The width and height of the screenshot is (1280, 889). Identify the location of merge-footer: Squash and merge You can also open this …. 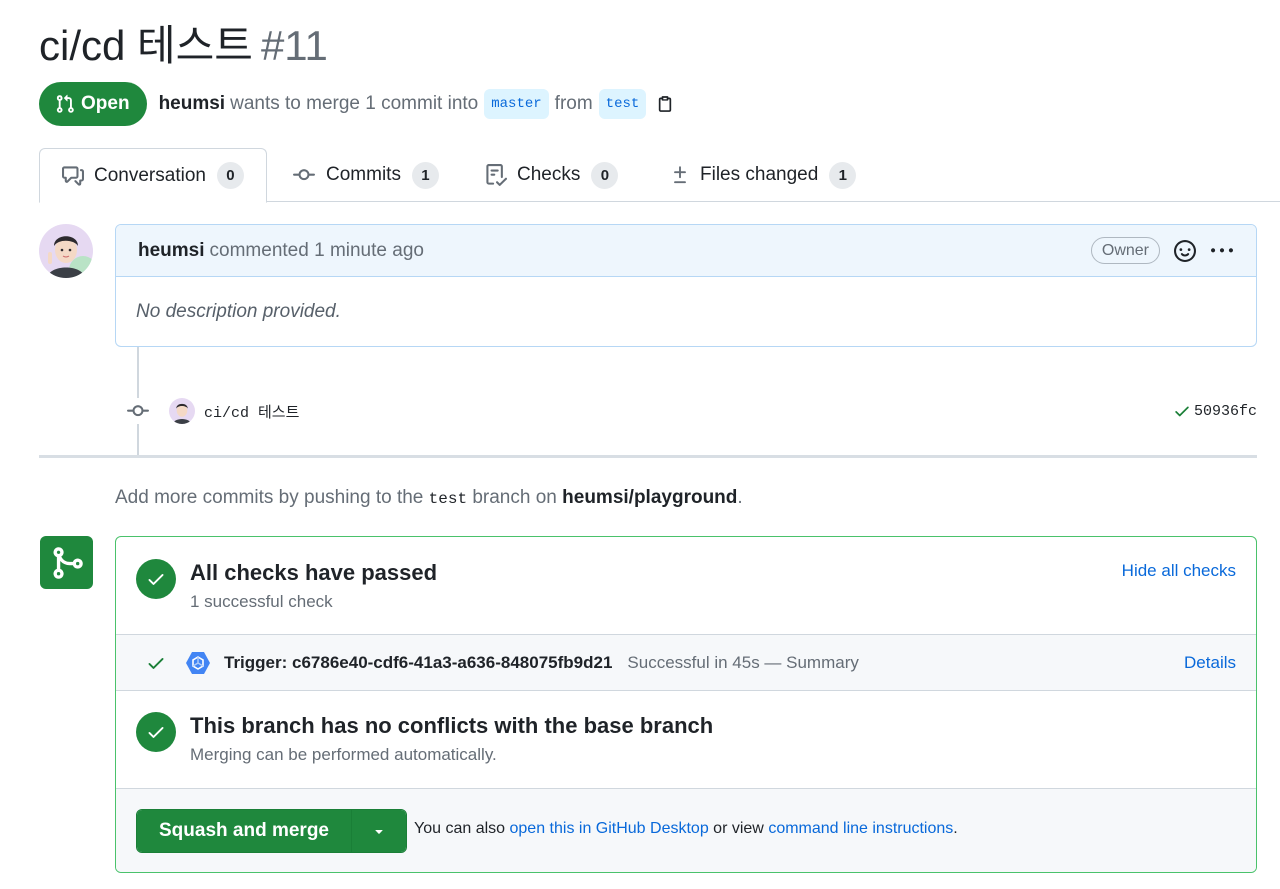
(686, 830).